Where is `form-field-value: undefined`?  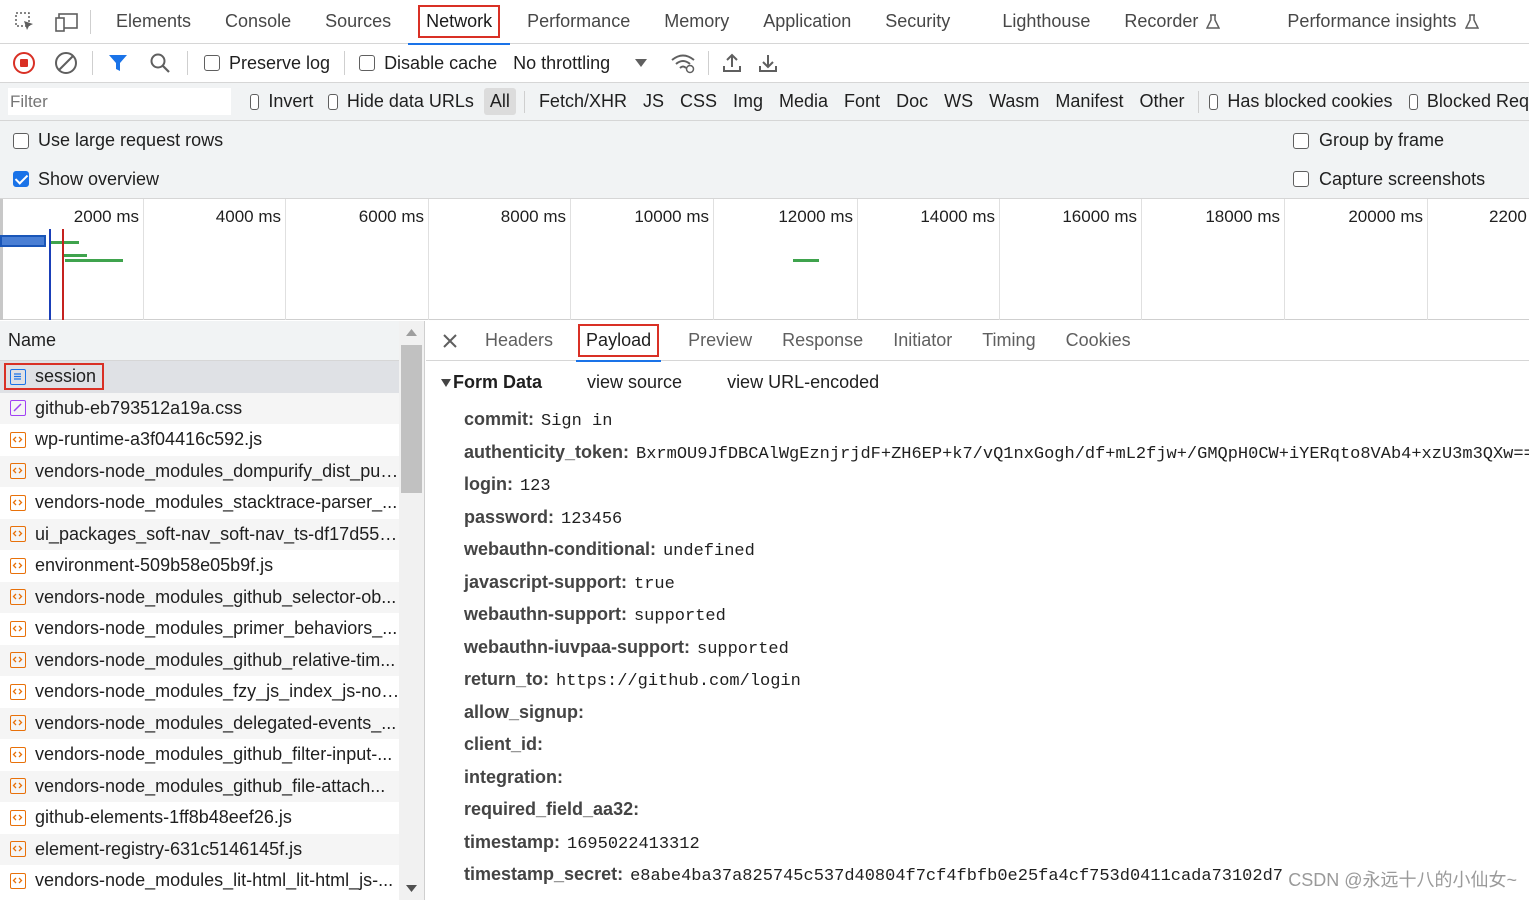 form-field-value: undefined is located at coordinates (709, 551).